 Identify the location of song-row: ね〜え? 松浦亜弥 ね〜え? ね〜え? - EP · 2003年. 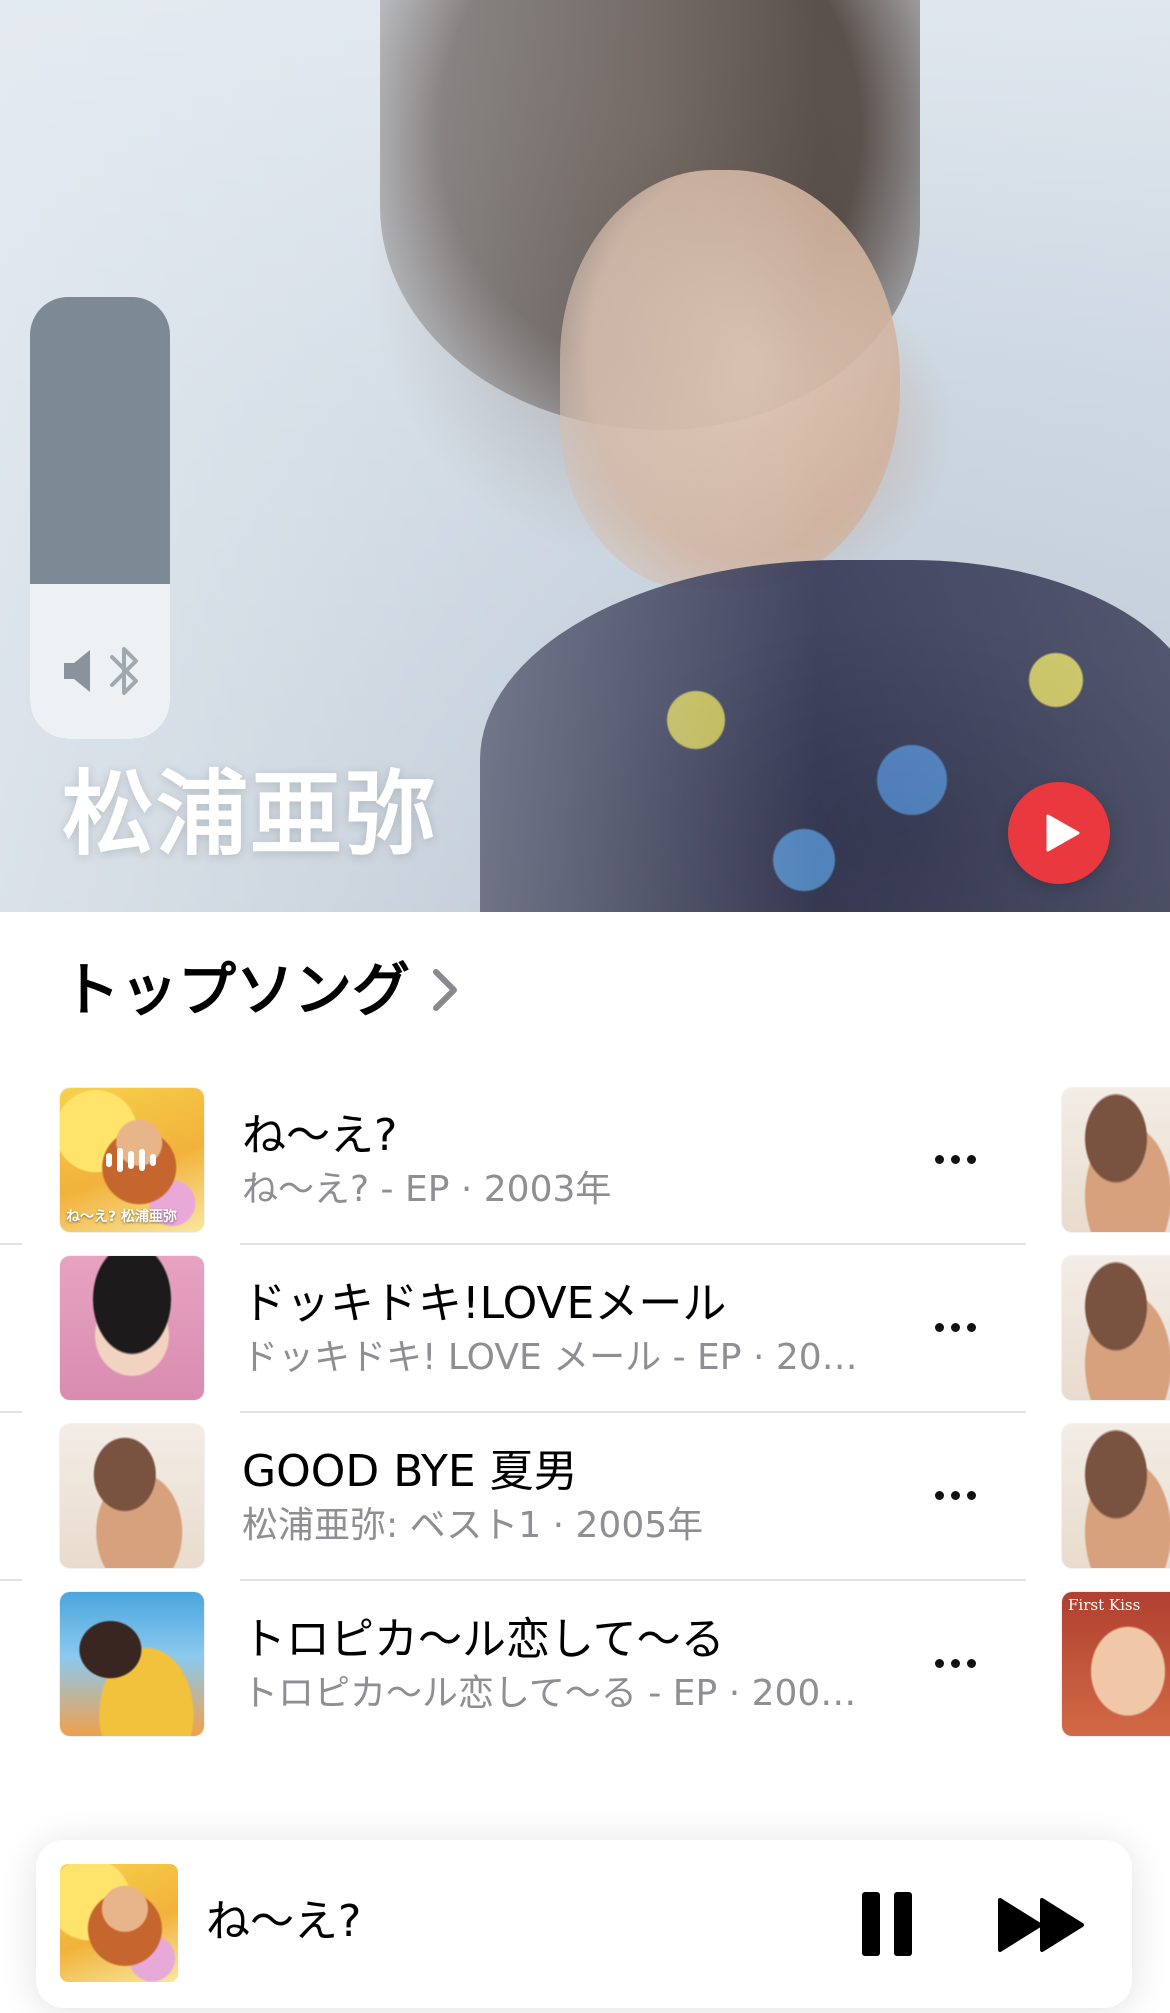
(585, 1172).